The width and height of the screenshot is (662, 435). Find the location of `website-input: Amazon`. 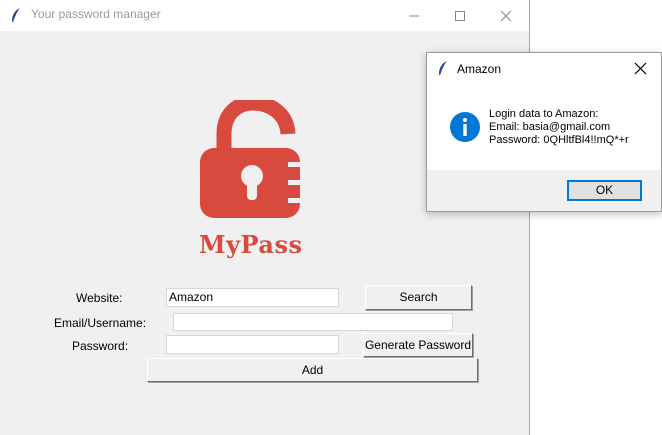

website-input: Amazon is located at coordinates (252, 297).